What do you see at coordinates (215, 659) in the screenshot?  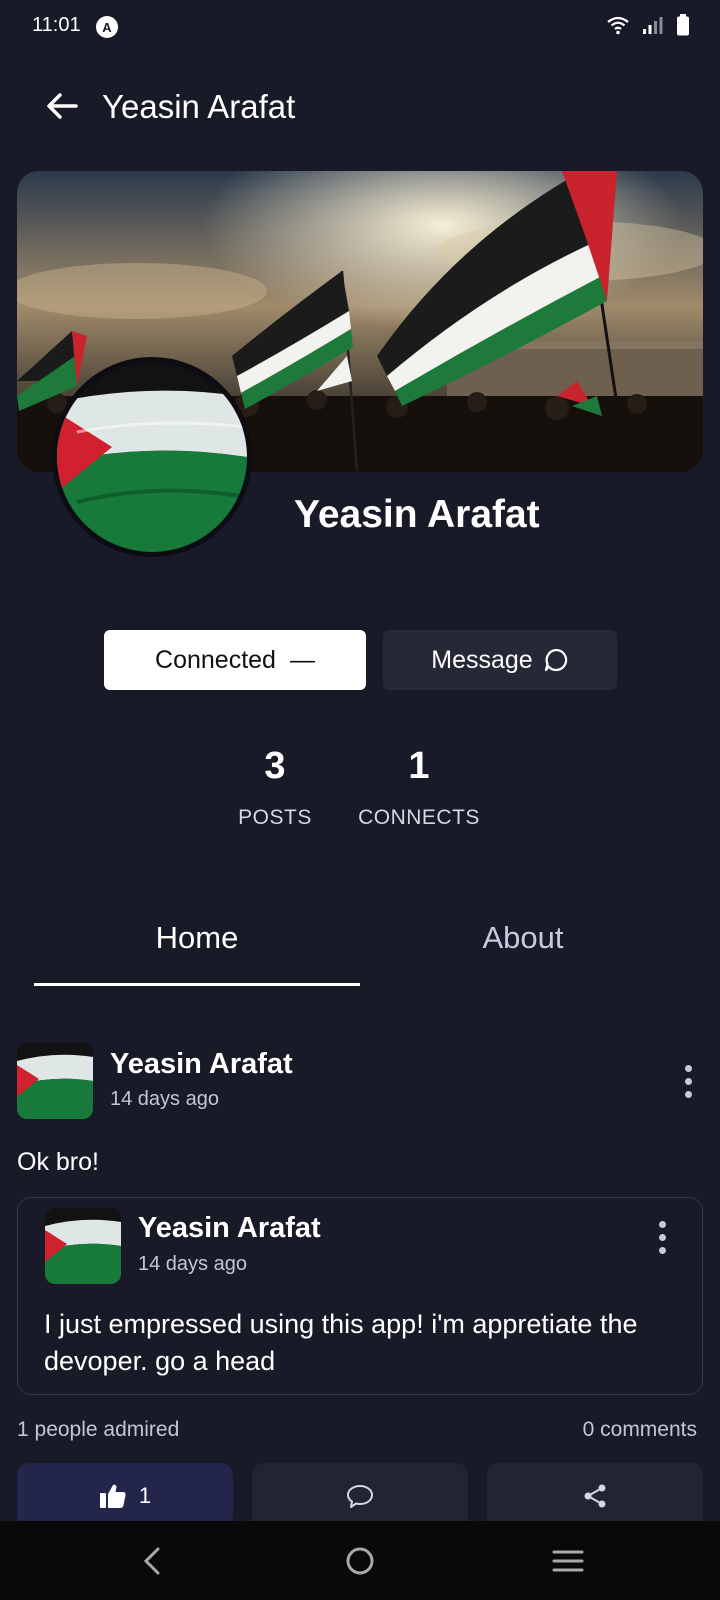 I see `connected-label: Connected` at bounding box center [215, 659].